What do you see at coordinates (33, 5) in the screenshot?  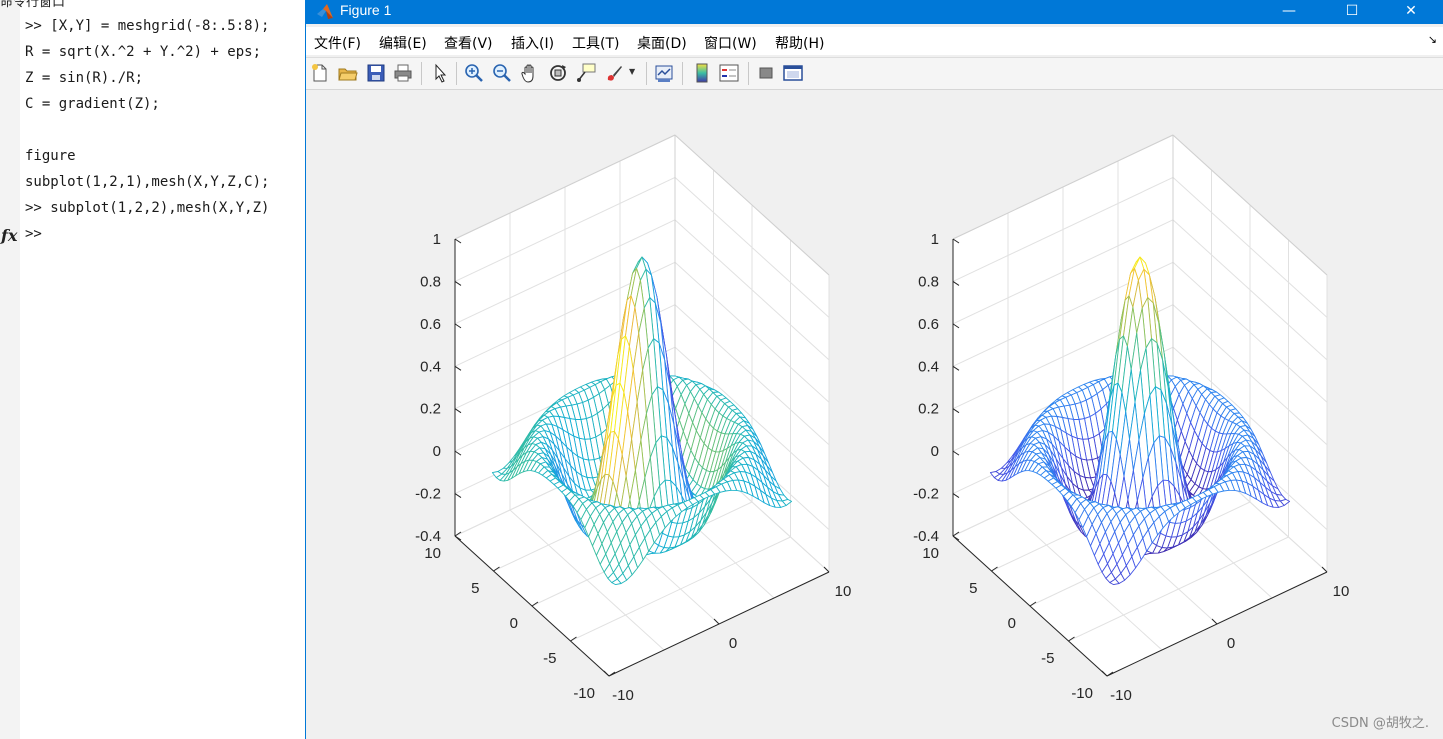 I see `command-window-title: 命令行窗口` at bounding box center [33, 5].